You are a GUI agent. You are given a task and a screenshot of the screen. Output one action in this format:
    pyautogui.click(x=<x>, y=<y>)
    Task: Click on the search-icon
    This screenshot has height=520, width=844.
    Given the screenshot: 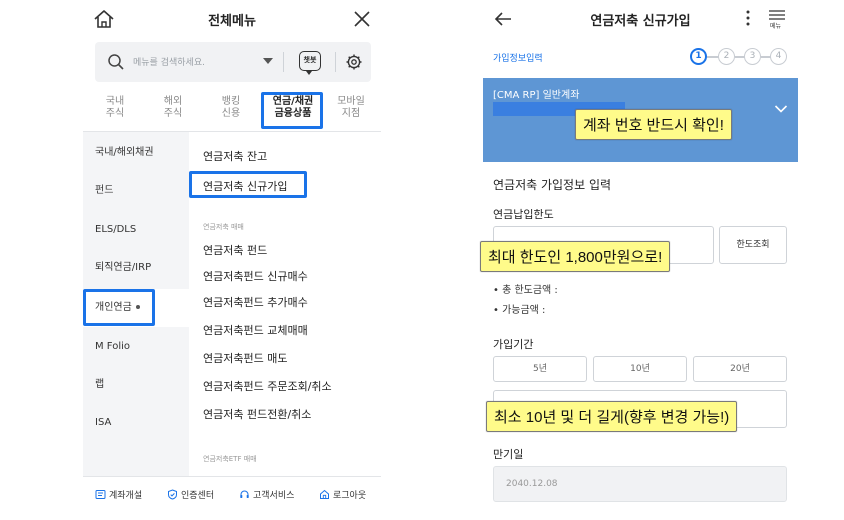 What is the action you would take?
    pyautogui.click(x=116, y=62)
    